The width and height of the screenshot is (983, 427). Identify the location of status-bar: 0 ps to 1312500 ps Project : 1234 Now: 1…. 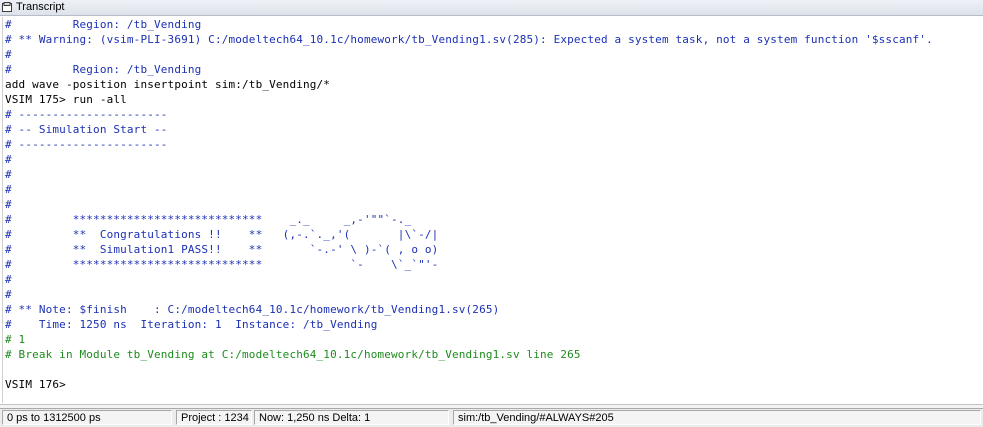
(491, 417).